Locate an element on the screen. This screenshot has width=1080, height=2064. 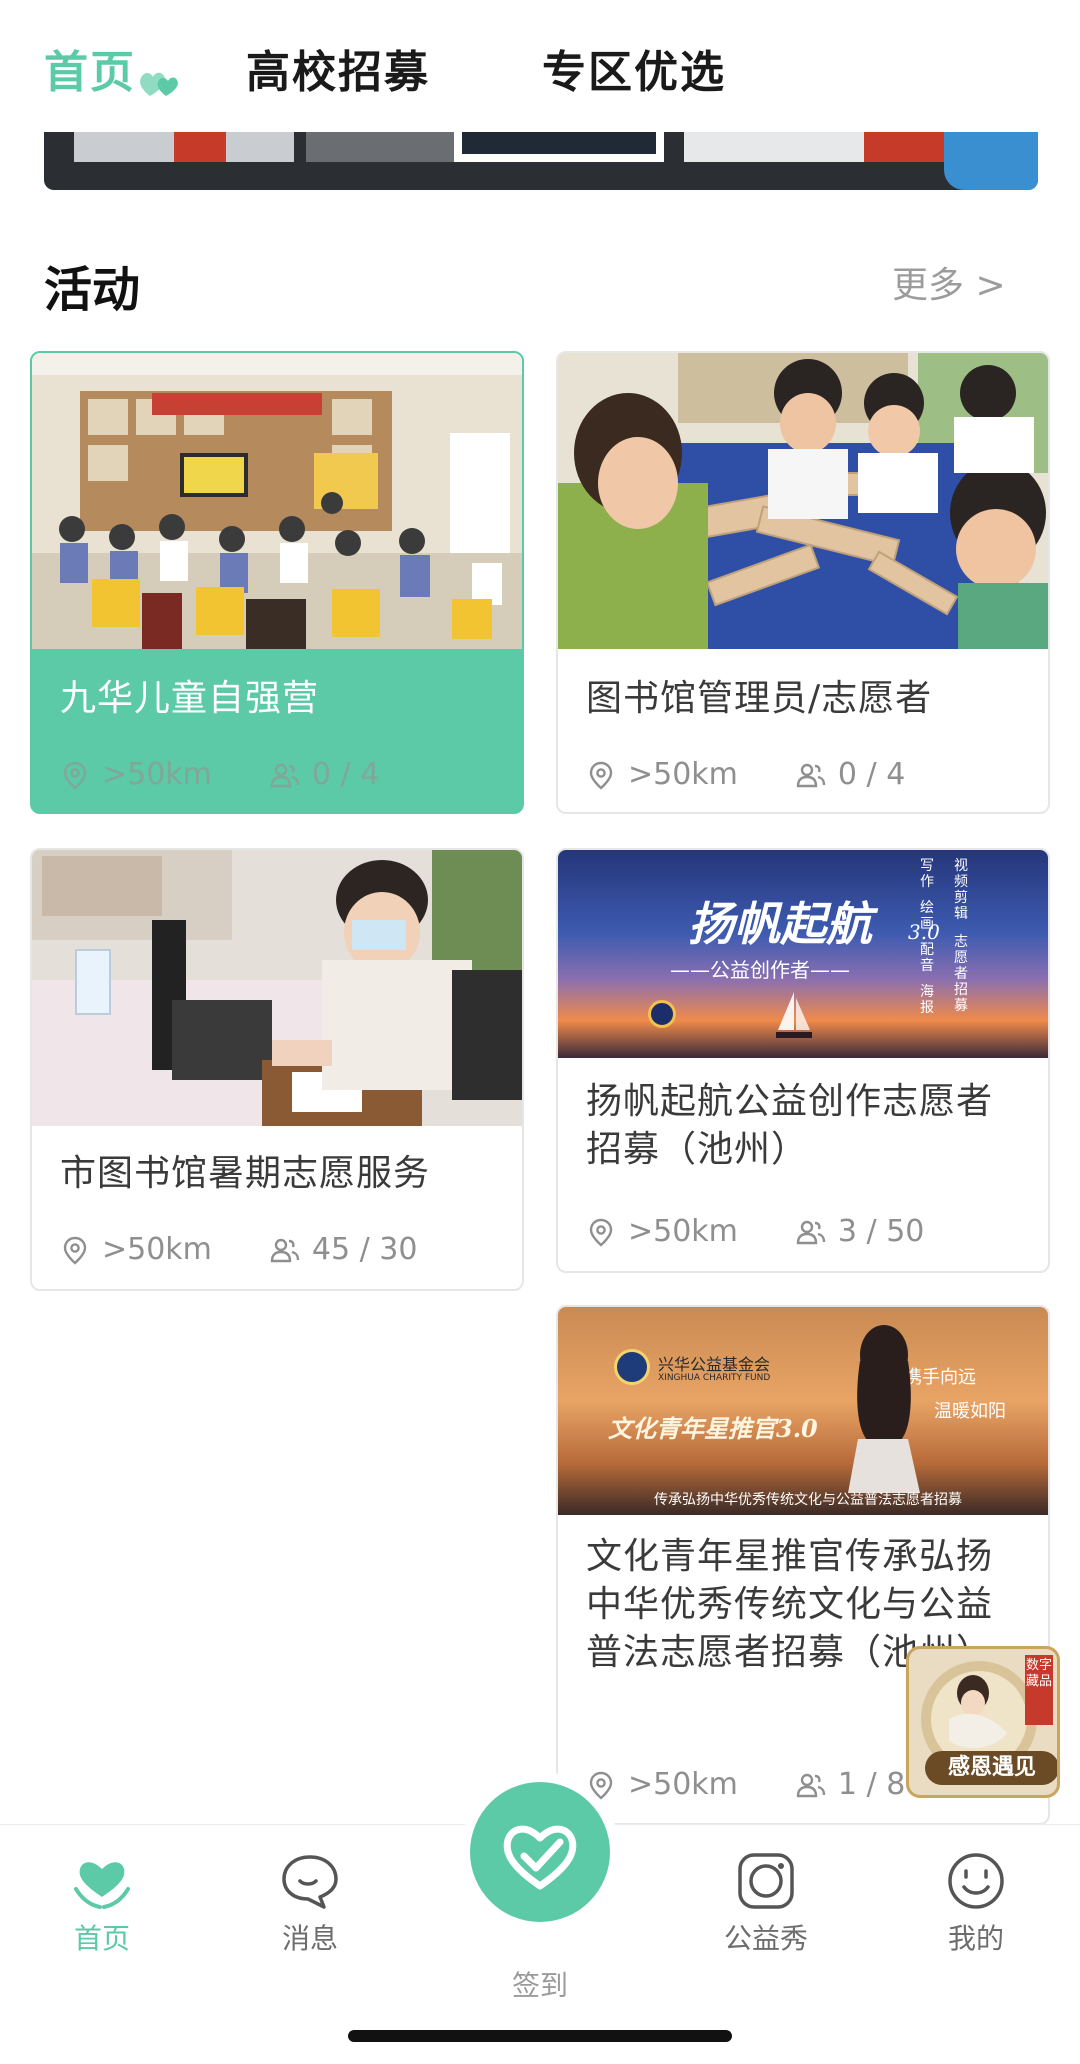
activity-title: 九华儿童自强营 is located at coordinates (190, 698).